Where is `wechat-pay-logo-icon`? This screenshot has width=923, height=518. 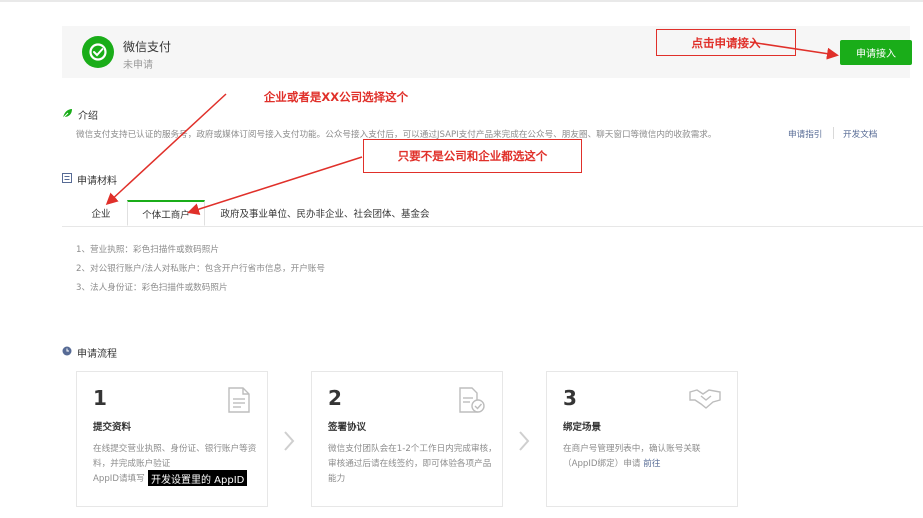 wechat-pay-logo-icon is located at coordinates (98, 52).